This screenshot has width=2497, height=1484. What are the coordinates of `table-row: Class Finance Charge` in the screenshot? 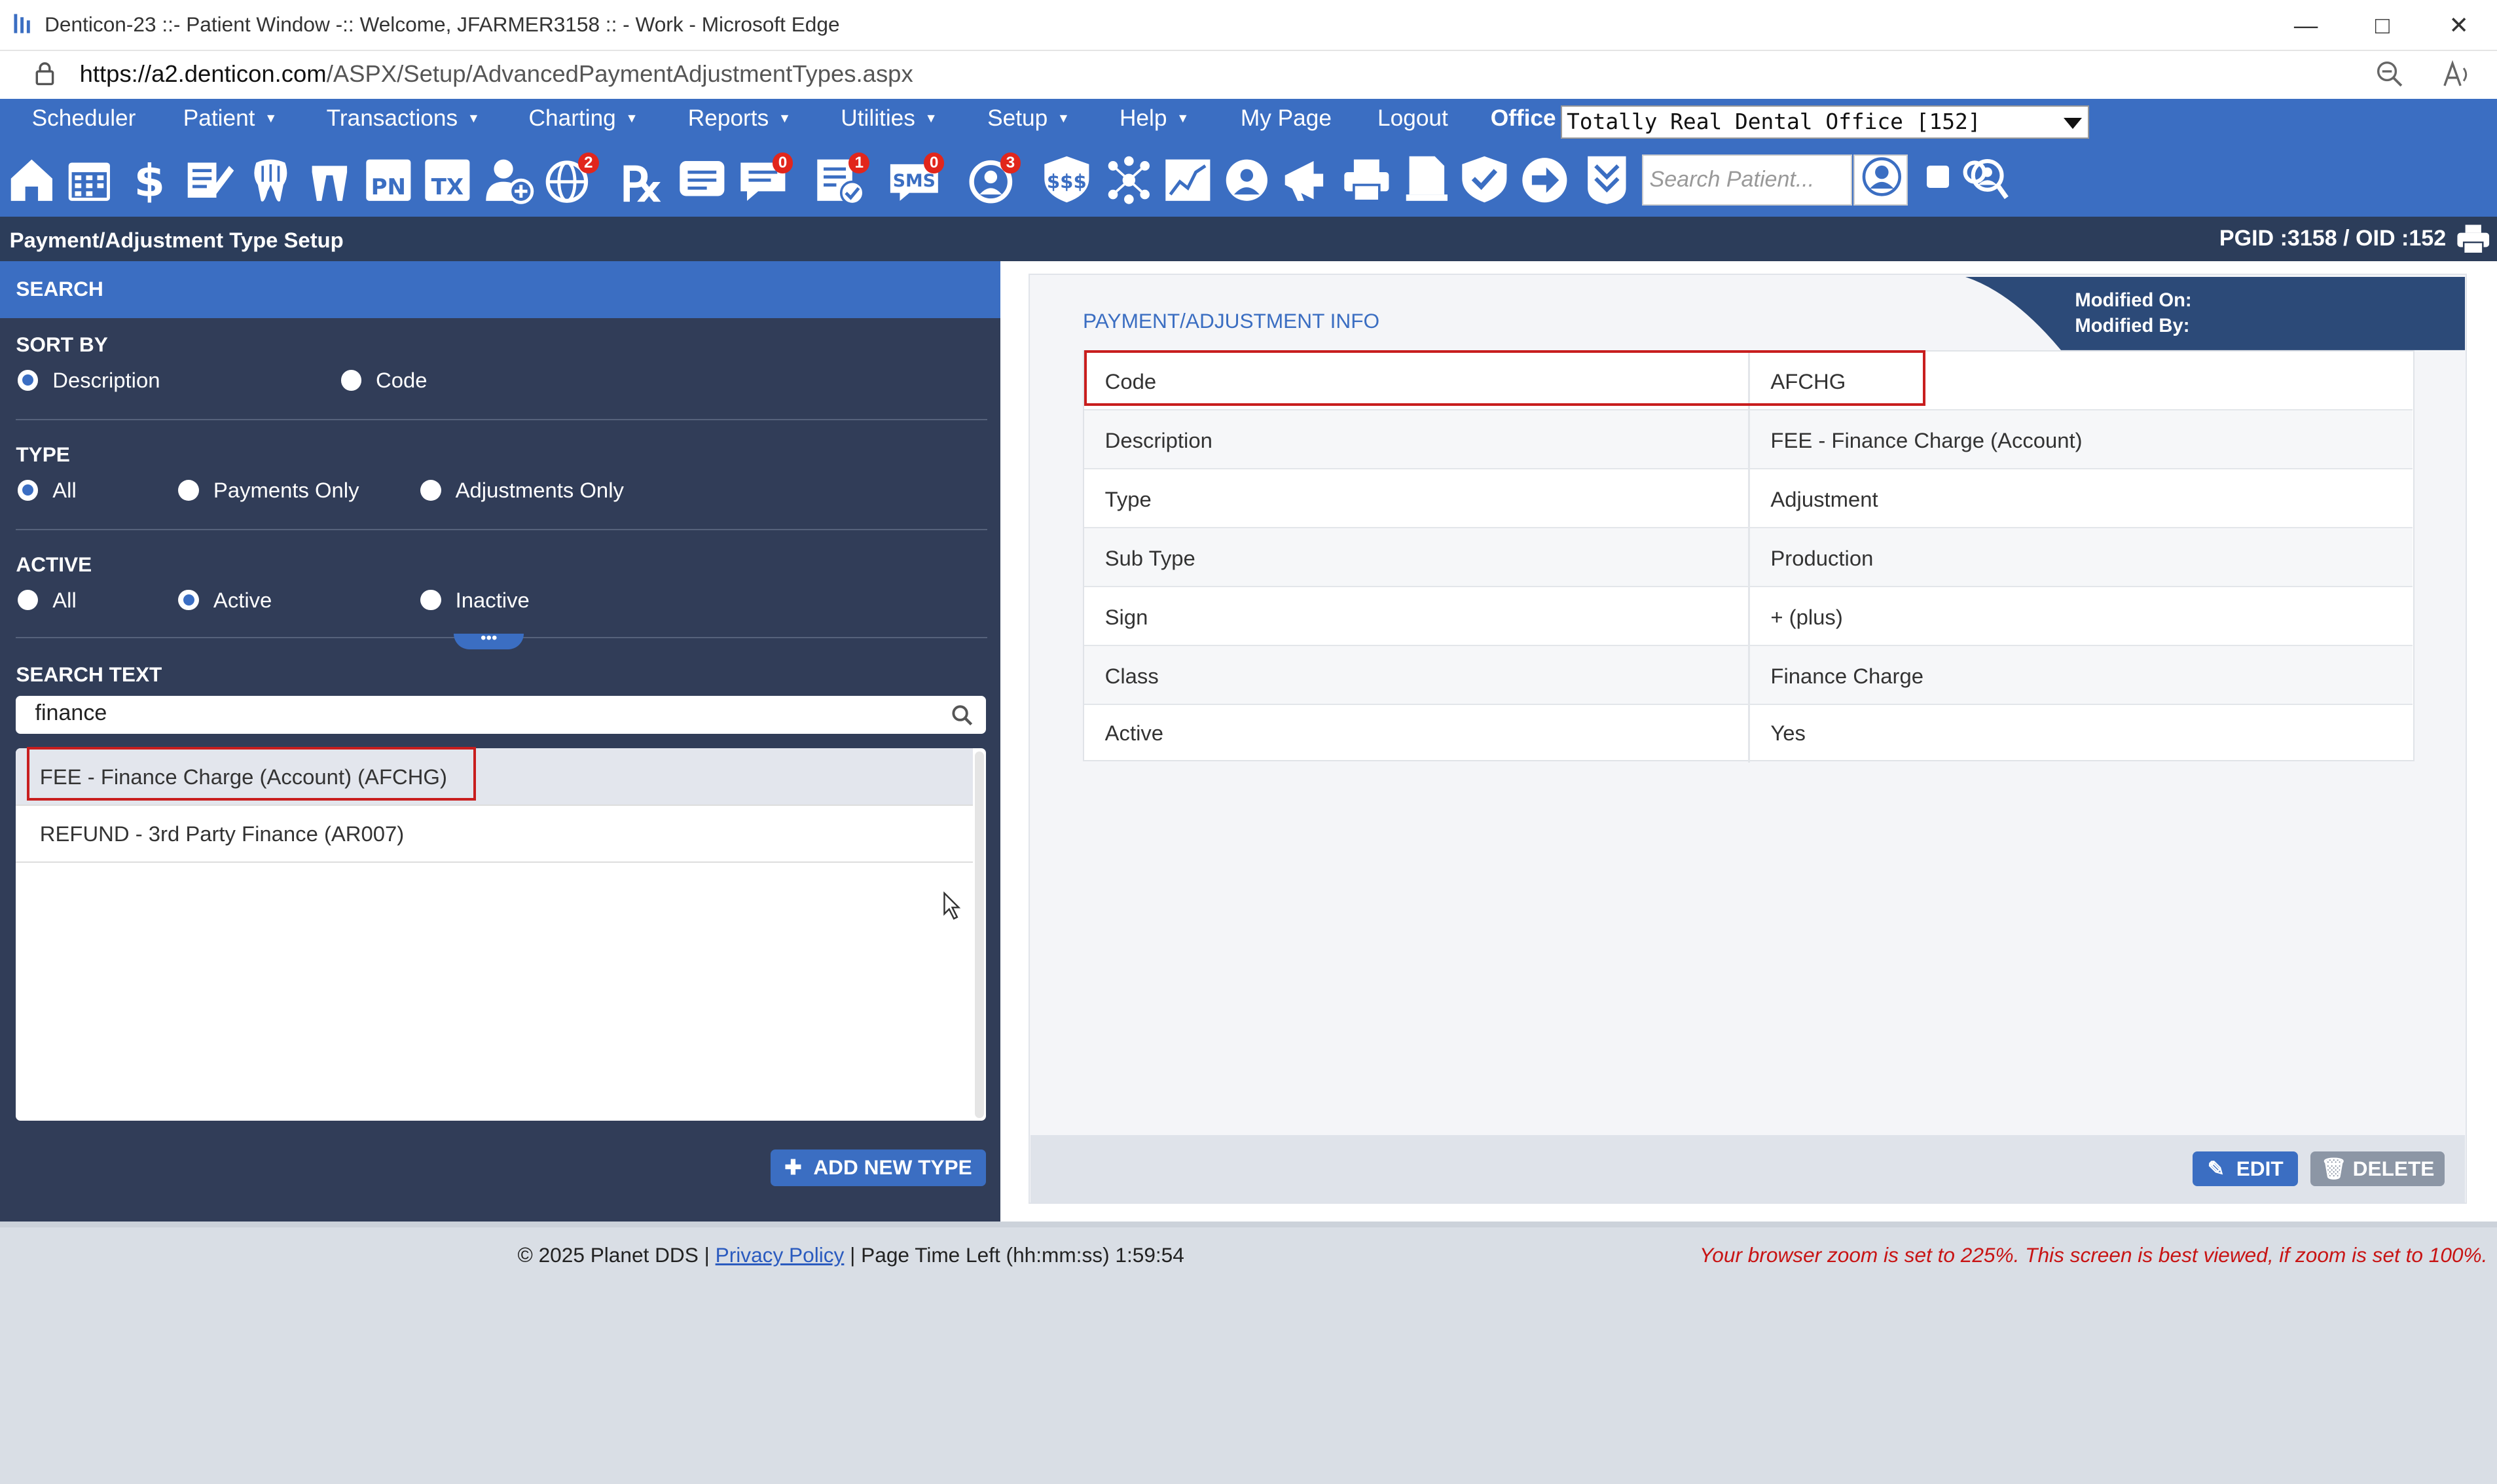 It's located at (1748, 676).